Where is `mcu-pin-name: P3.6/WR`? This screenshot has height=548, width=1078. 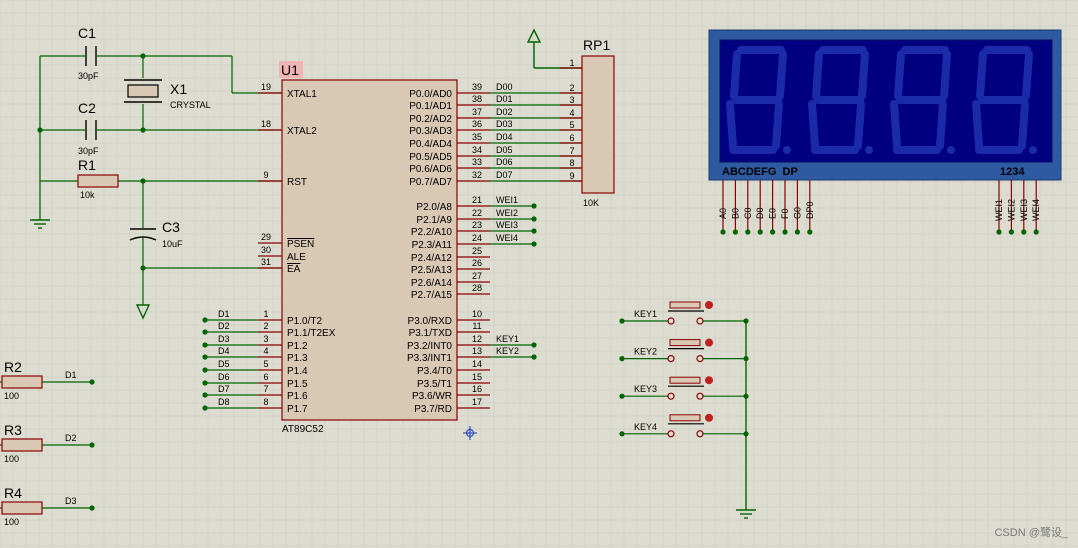 mcu-pin-name: P3.6/WR is located at coordinates (432, 396).